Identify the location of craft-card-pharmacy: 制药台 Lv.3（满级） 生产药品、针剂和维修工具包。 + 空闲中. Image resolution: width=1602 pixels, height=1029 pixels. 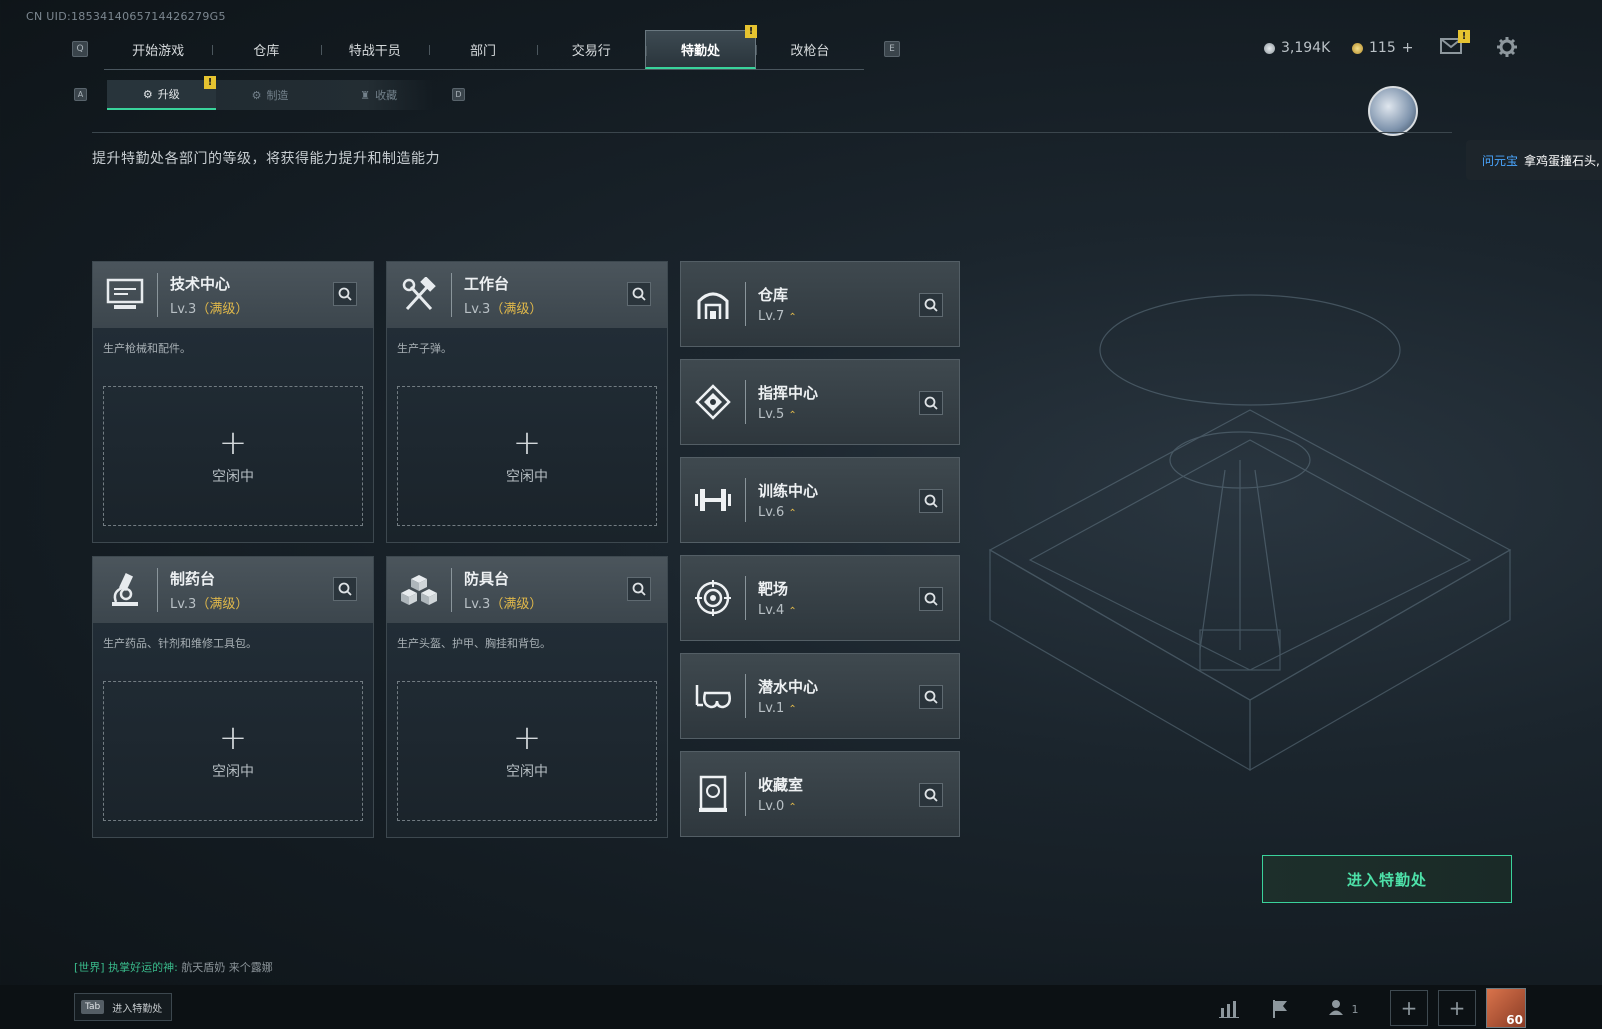
(233, 697).